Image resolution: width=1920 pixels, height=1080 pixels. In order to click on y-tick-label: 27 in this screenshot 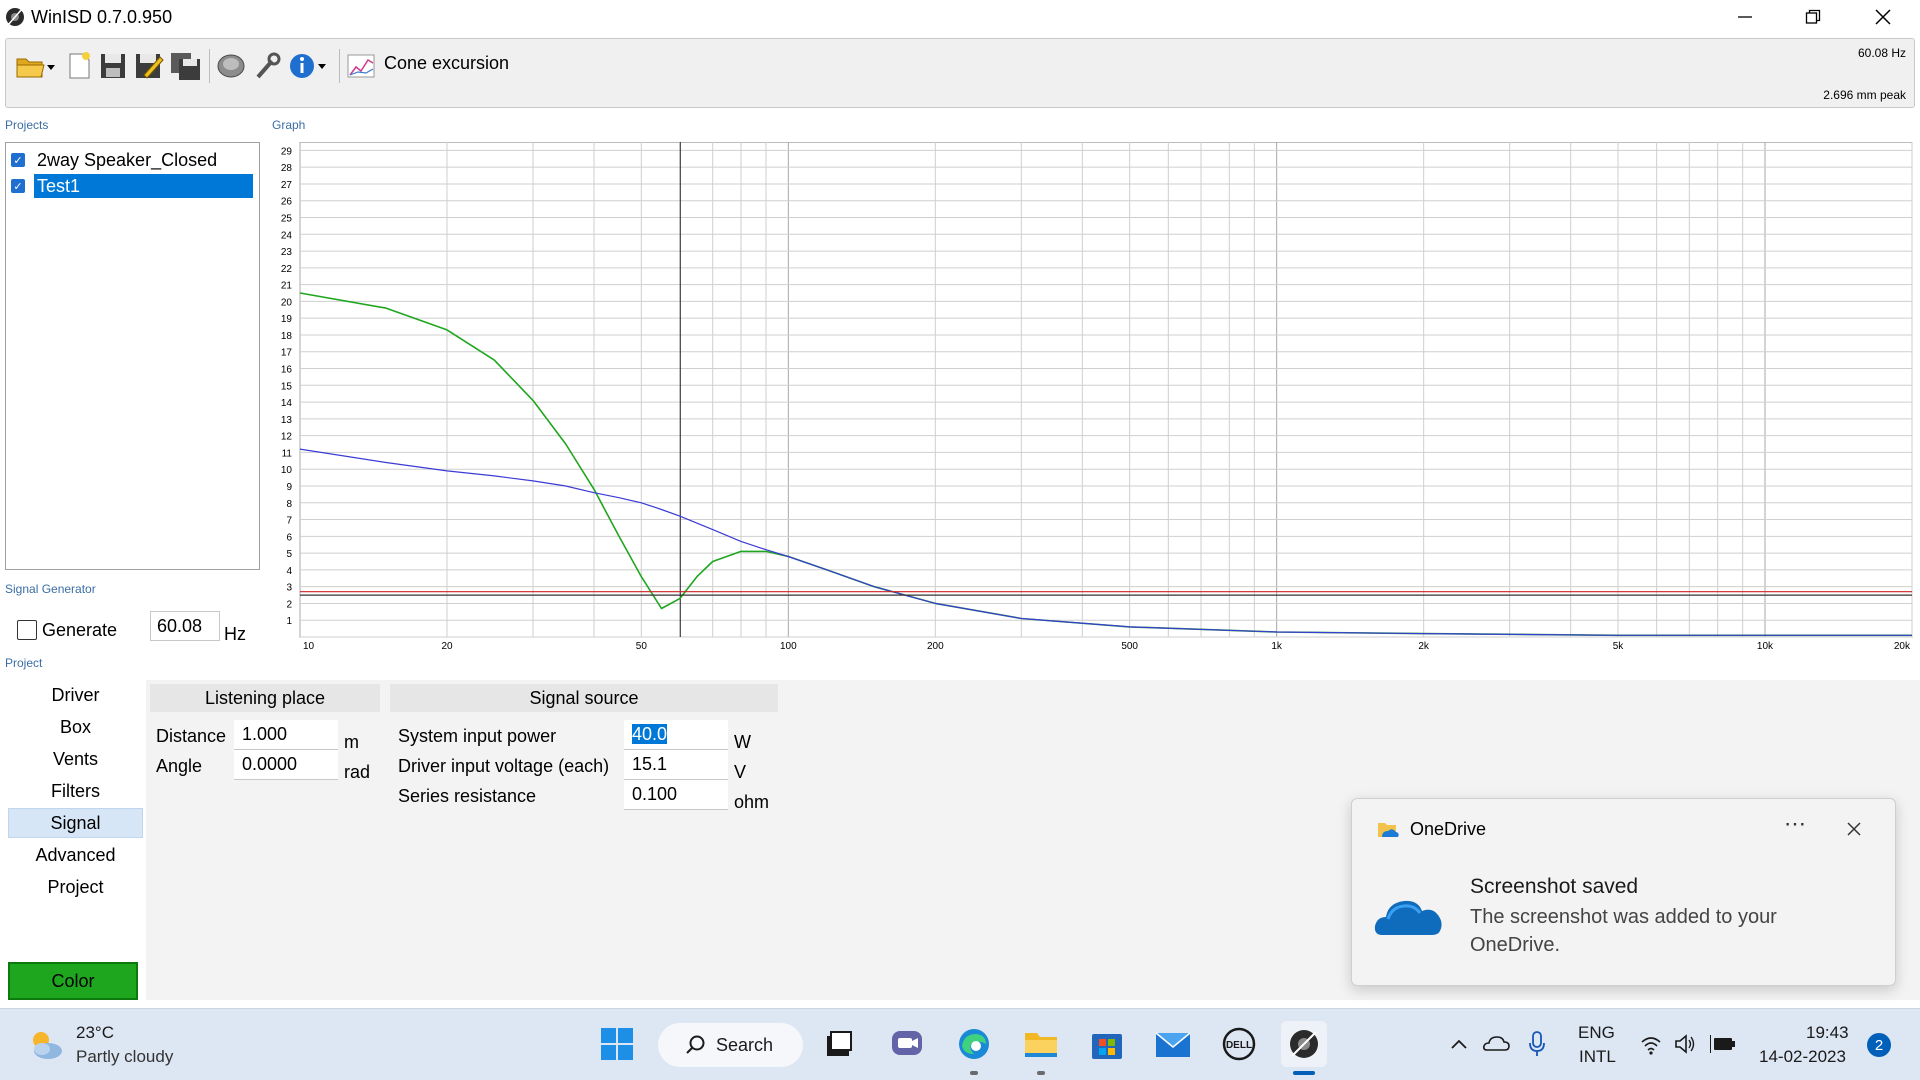, I will do `click(287, 185)`.